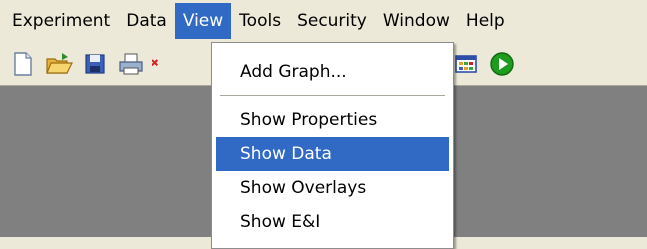 This screenshot has height=249, width=647. Describe the element at coordinates (485, 21) in the screenshot. I see `menu-help: Help` at that location.